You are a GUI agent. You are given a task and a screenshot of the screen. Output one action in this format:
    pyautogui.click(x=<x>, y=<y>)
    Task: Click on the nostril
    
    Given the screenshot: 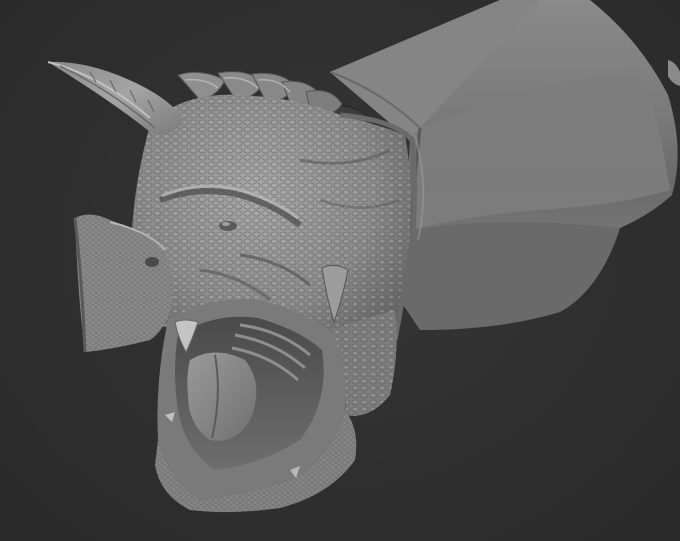 What is the action you would take?
    pyautogui.click(x=152, y=262)
    